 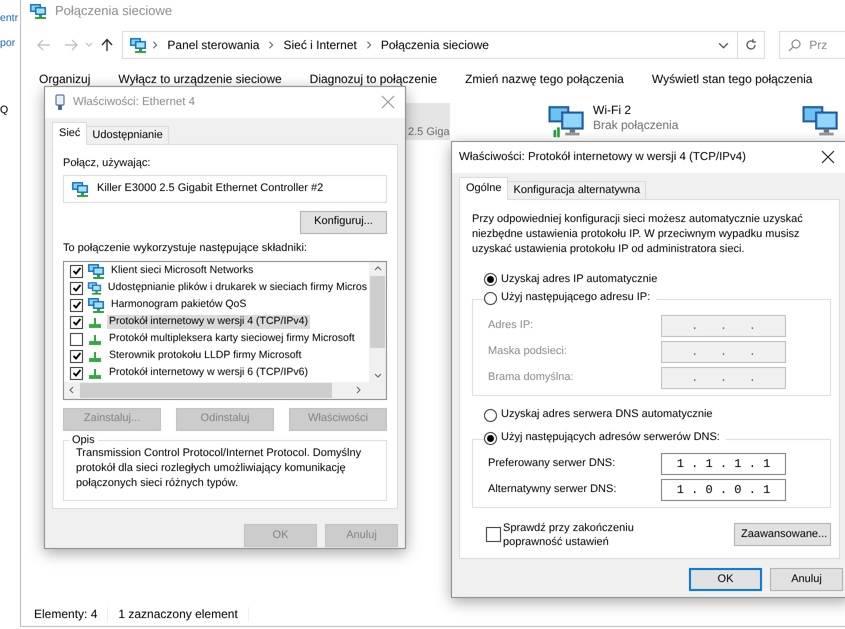 What do you see at coordinates (178, 305) in the screenshot?
I see `list-item: Harmonogram pakietów QoS` at bounding box center [178, 305].